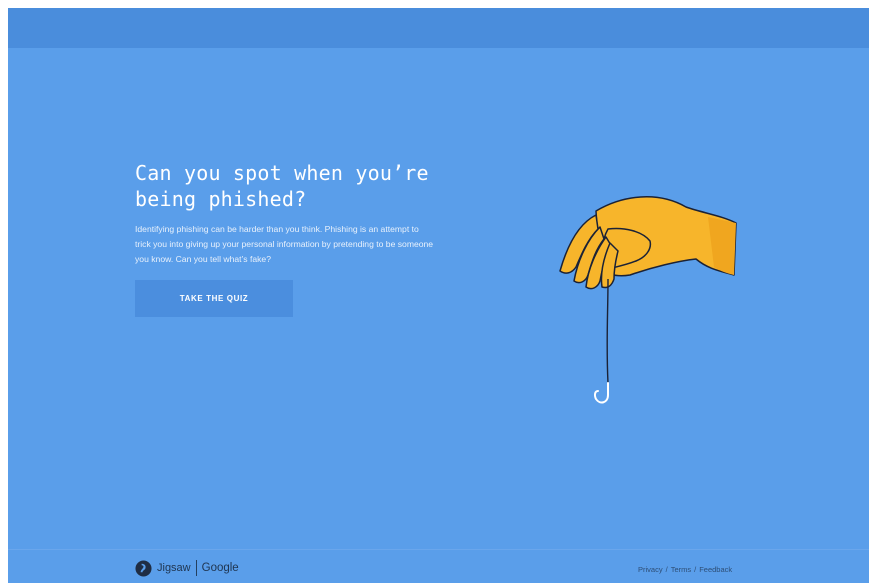 The image size is (870, 583). What do you see at coordinates (715, 569) in the screenshot?
I see `feedback-link: Feedback` at bounding box center [715, 569].